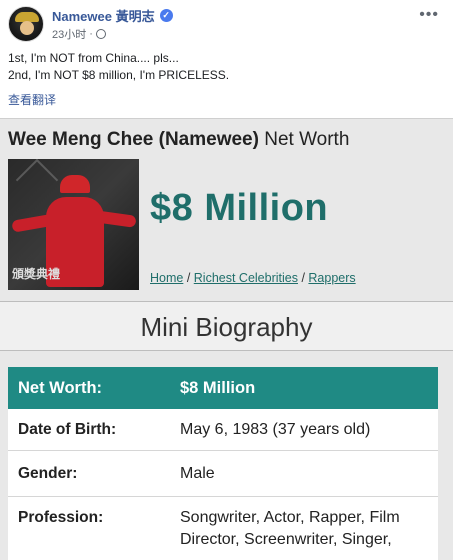 This screenshot has height=560, width=453. I want to click on table-row: Gender: Male, so click(223, 474).